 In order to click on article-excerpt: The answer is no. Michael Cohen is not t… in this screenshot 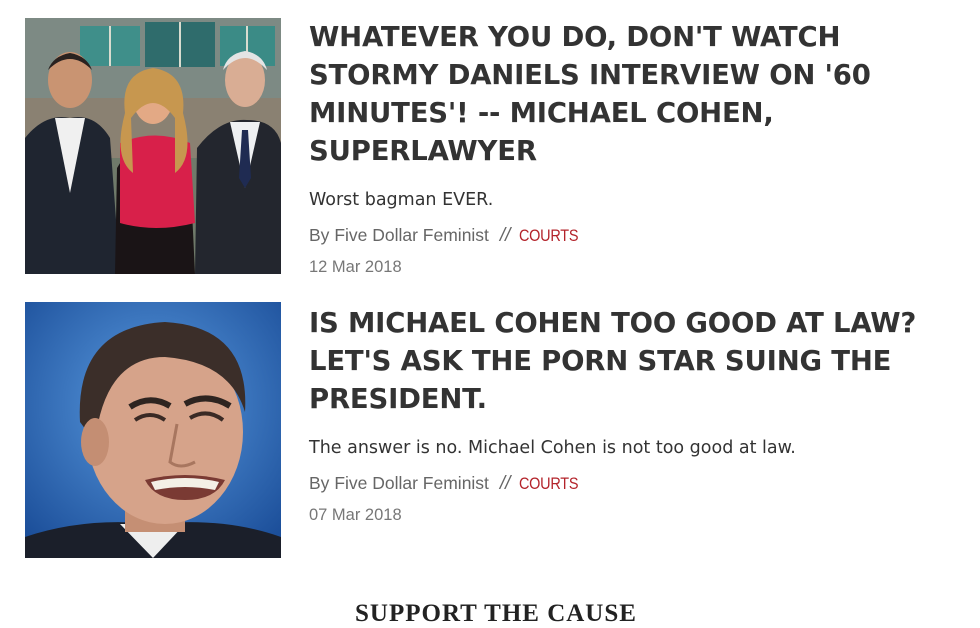, I will do `click(552, 448)`.